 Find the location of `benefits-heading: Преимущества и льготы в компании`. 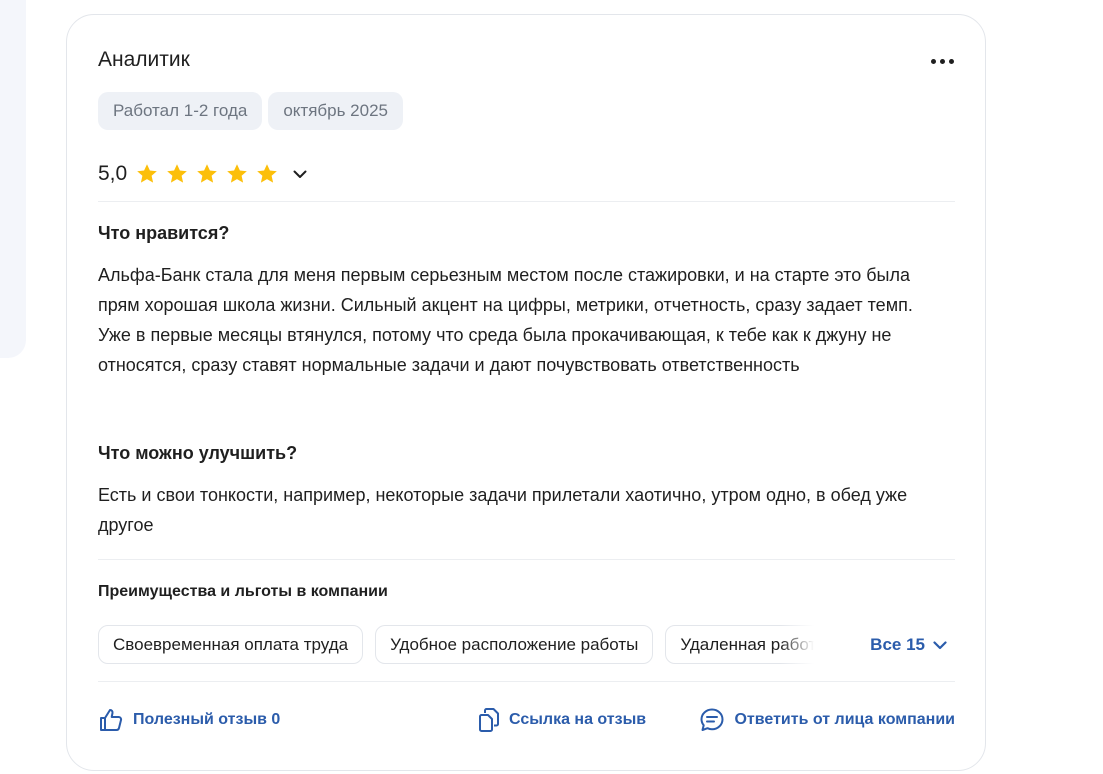

benefits-heading: Преимущества и льготы в компании is located at coordinates (243, 591).